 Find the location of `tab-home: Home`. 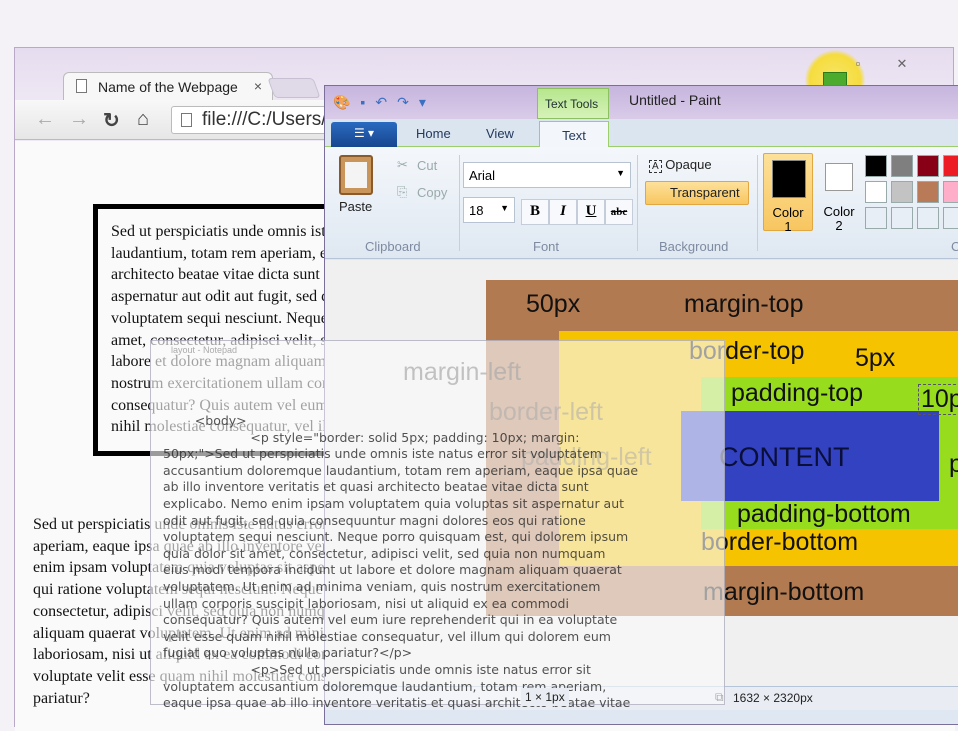

tab-home: Home is located at coordinates (433, 133).